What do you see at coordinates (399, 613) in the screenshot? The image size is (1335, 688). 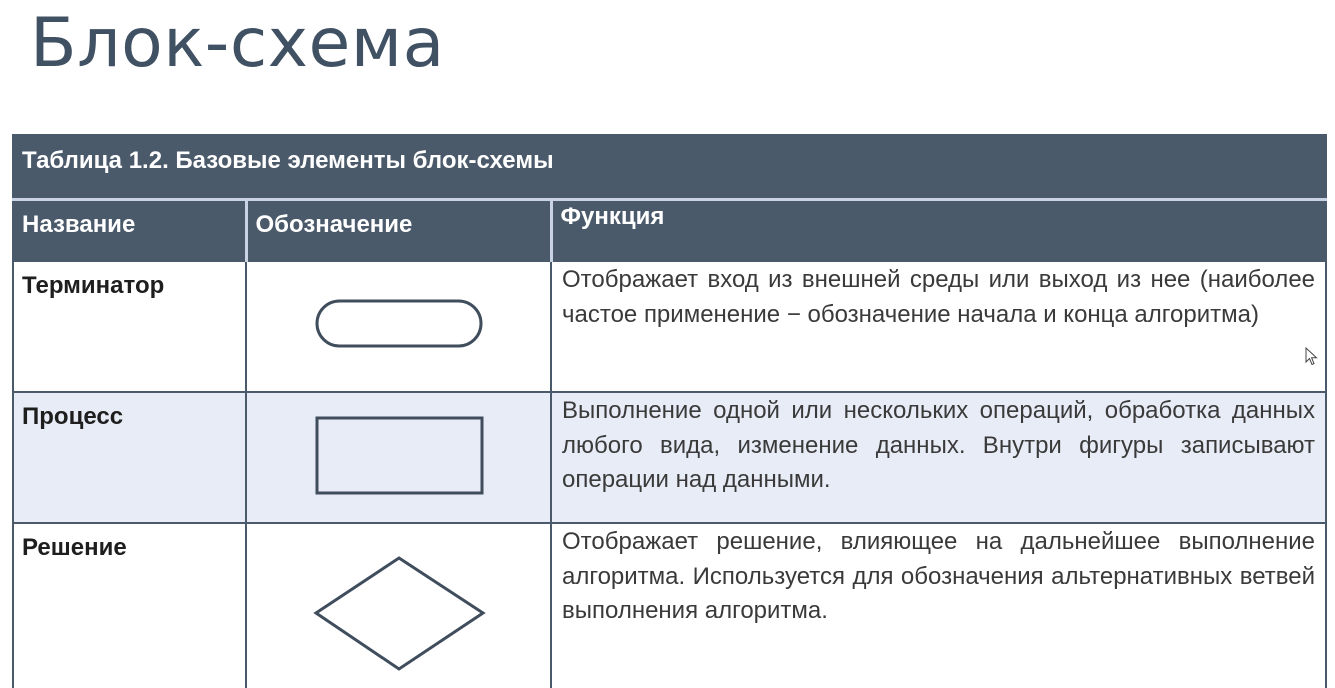 I see `decision-diamond-icon` at bounding box center [399, 613].